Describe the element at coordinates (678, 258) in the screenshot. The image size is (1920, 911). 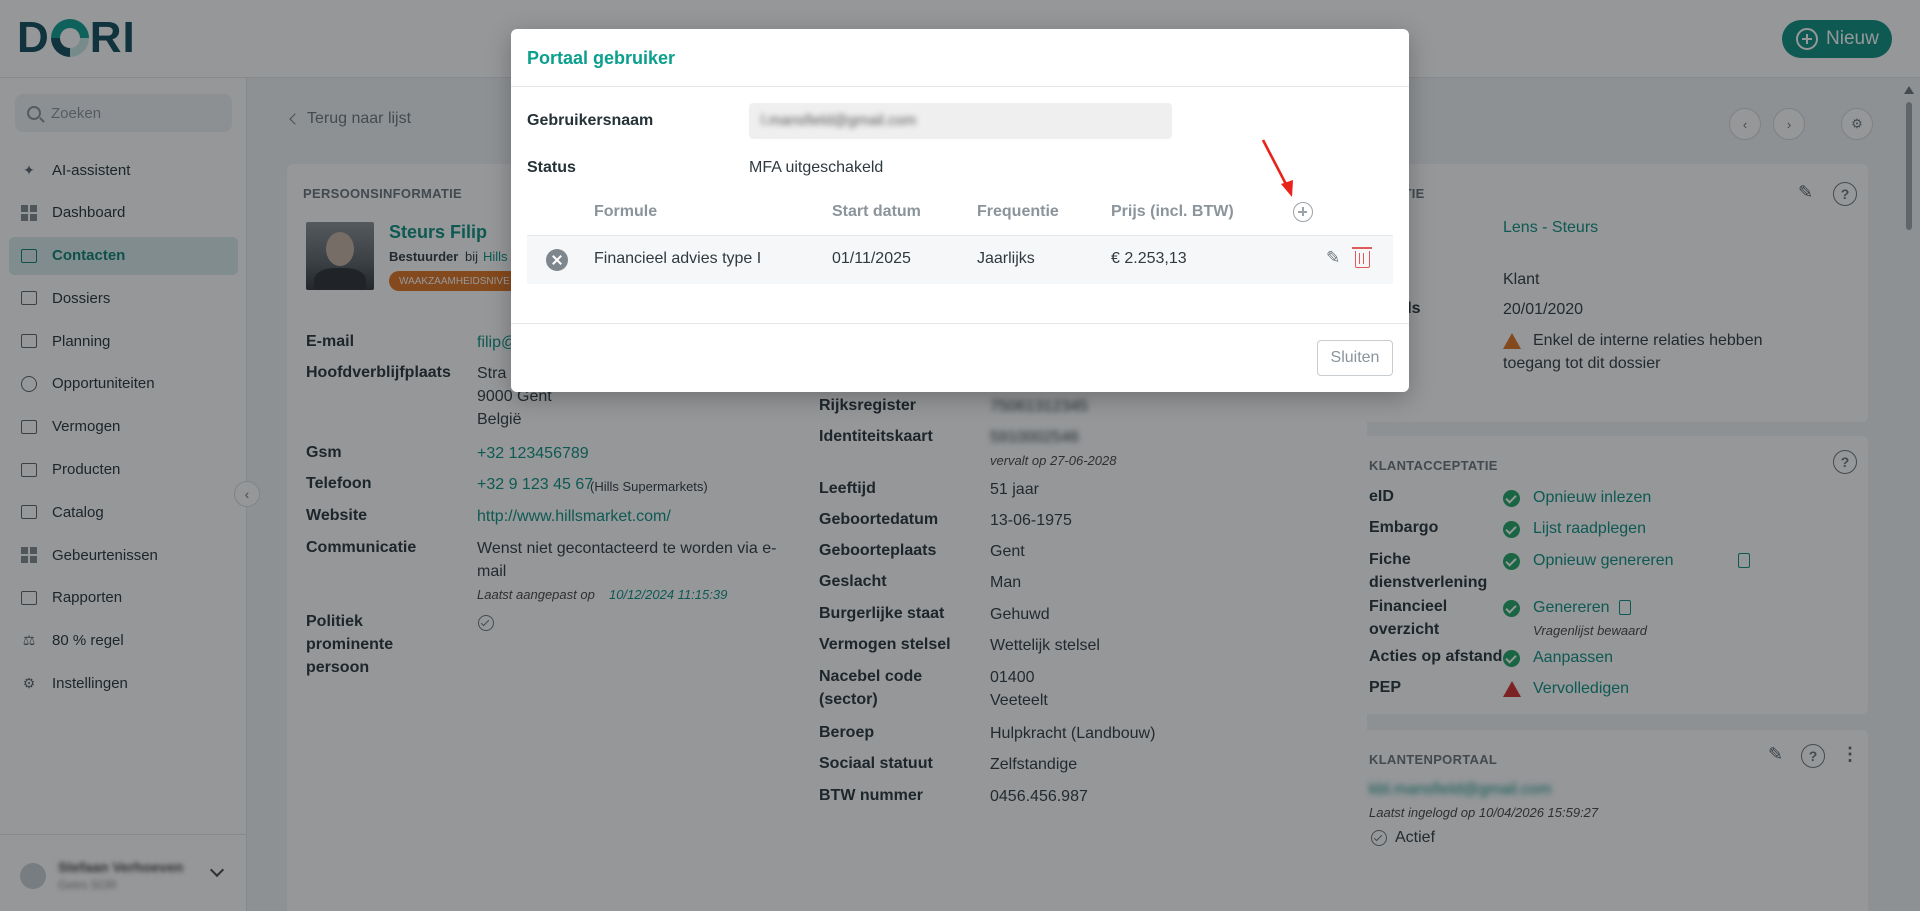
I see `row-formula: Financieel advies type I` at that location.